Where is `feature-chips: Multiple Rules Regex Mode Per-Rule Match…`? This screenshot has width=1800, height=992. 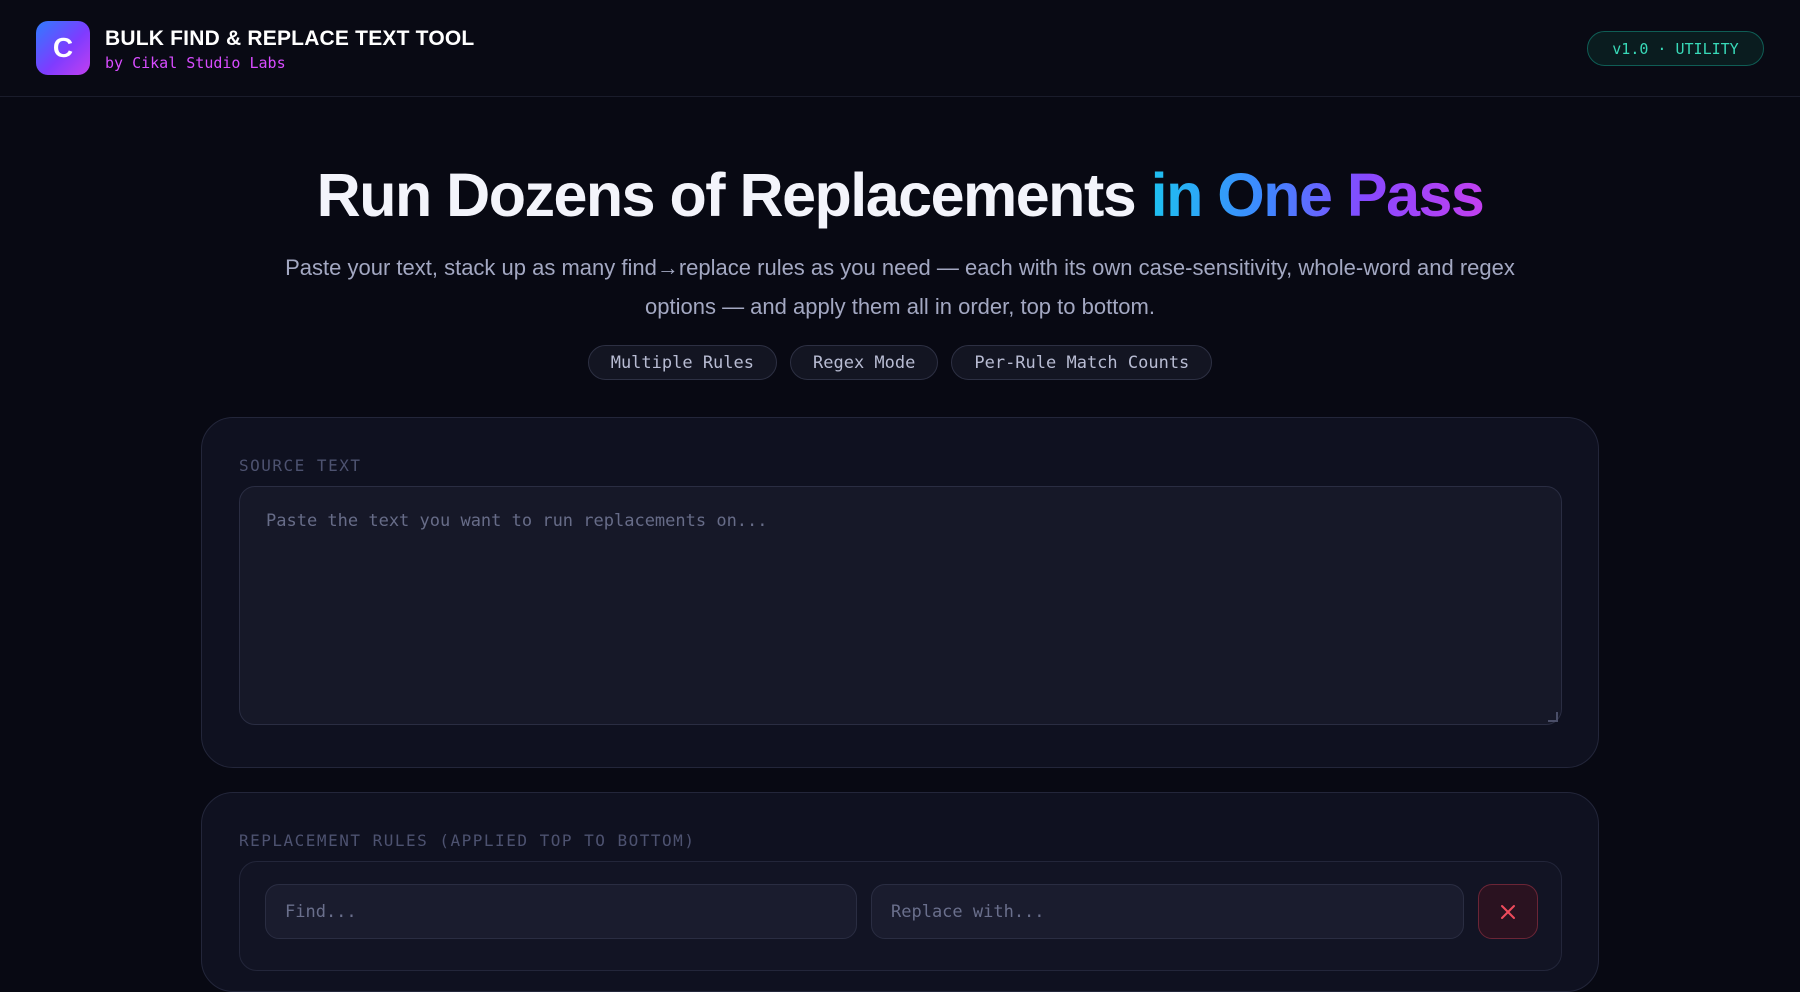 feature-chips: Multiple Rules Regex Mode Per-Rule Match… is located at coordinates (900, 362).